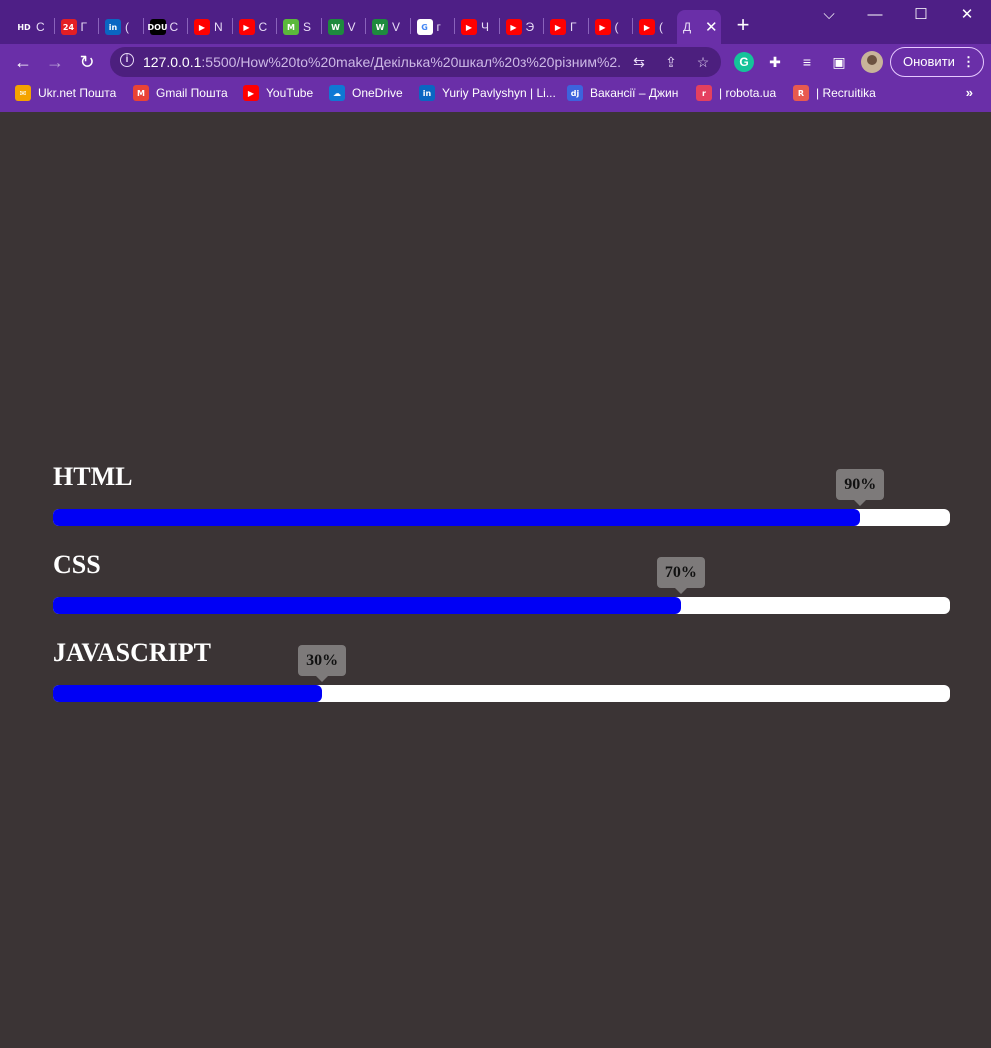 The width and height of the screenshot is (991, 1048). What do you see at coordinates (671, 62) in the screenshot?
I see `share-icon: ⇪` at bounding box center [671, 62].